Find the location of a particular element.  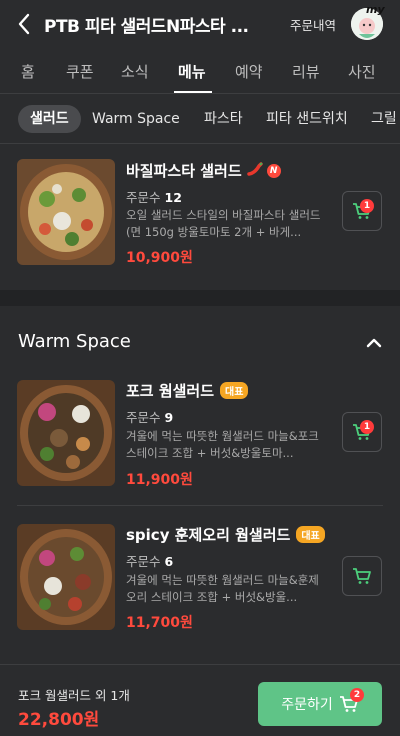

collapse-section-button is located at coordinates (374, 343).